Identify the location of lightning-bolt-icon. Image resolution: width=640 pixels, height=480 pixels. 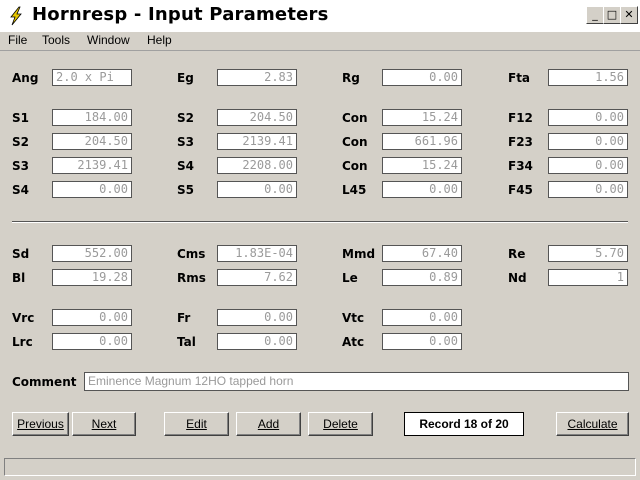
(16, 16).